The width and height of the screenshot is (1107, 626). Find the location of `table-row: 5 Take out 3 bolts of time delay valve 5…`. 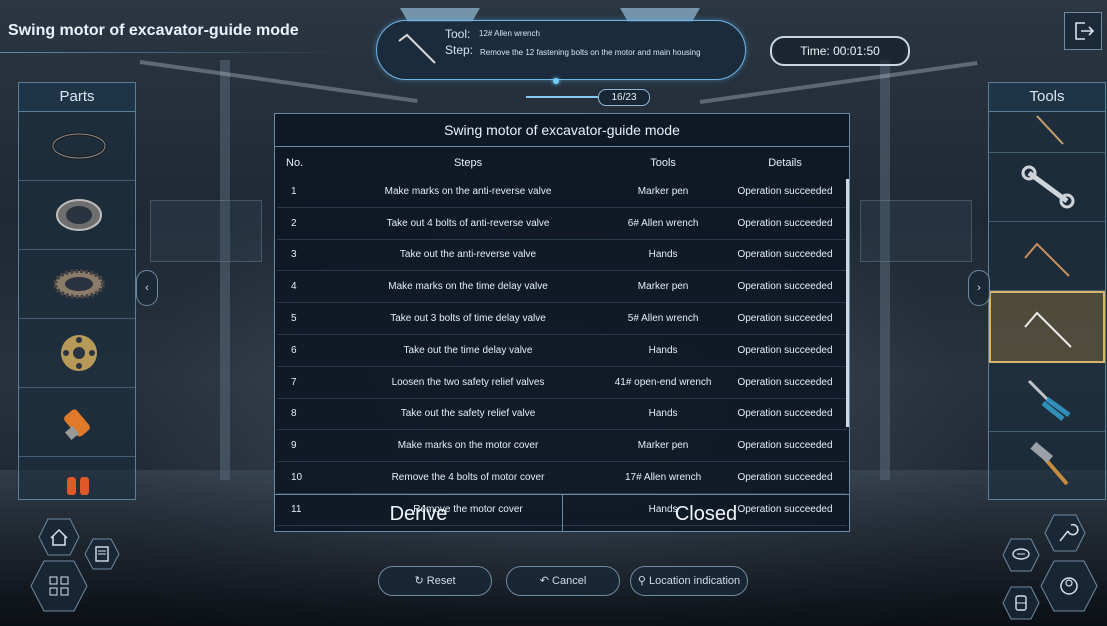

table-row: 5 Take out 3 bolts of time delay valve 5… is located at coordinates (562, 318).